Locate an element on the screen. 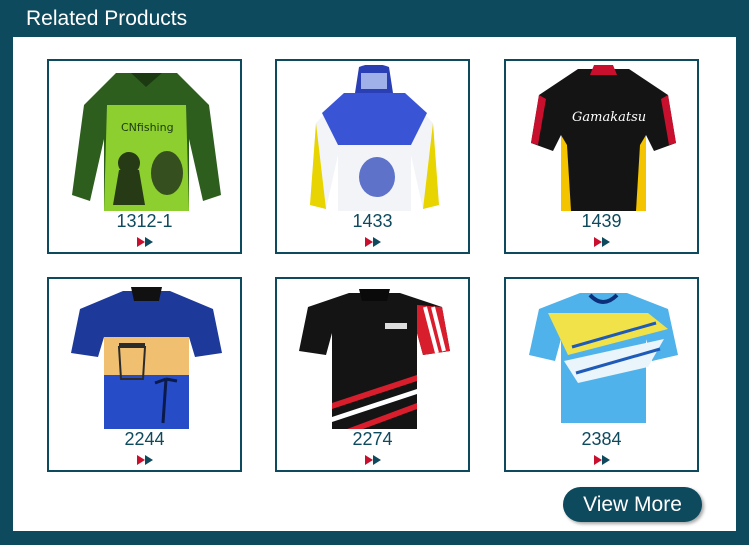 This screenshot has height=545, width=749. product-card: Gamakatsu 1439 is located at coordinates (601, 156).